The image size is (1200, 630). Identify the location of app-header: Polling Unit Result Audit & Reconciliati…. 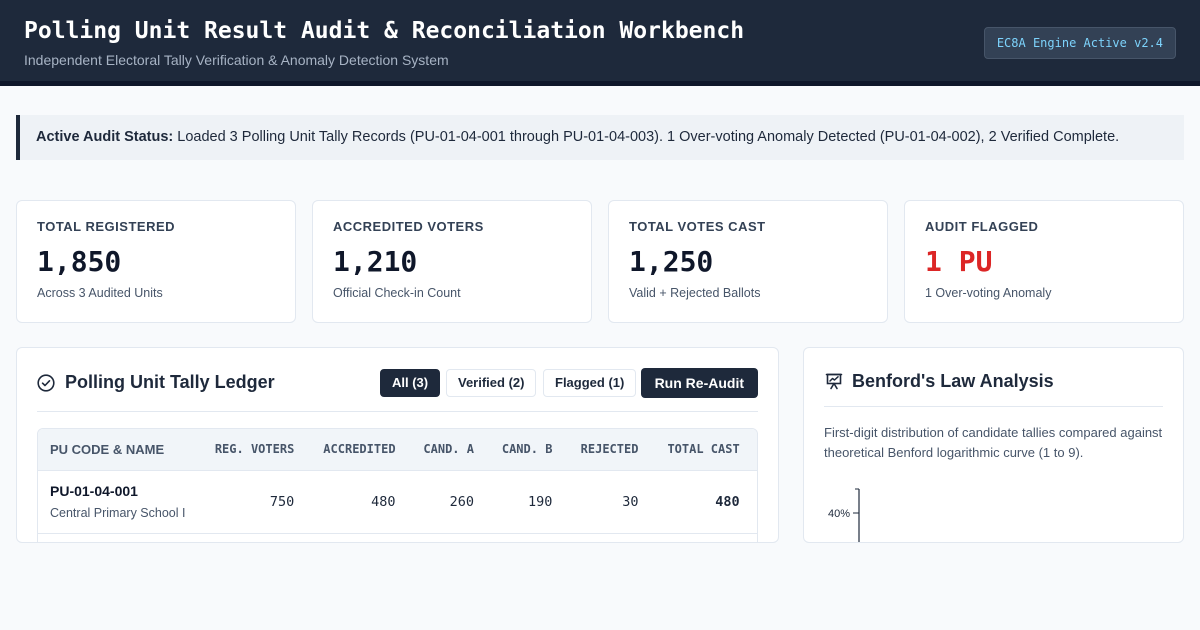
(600, 43).